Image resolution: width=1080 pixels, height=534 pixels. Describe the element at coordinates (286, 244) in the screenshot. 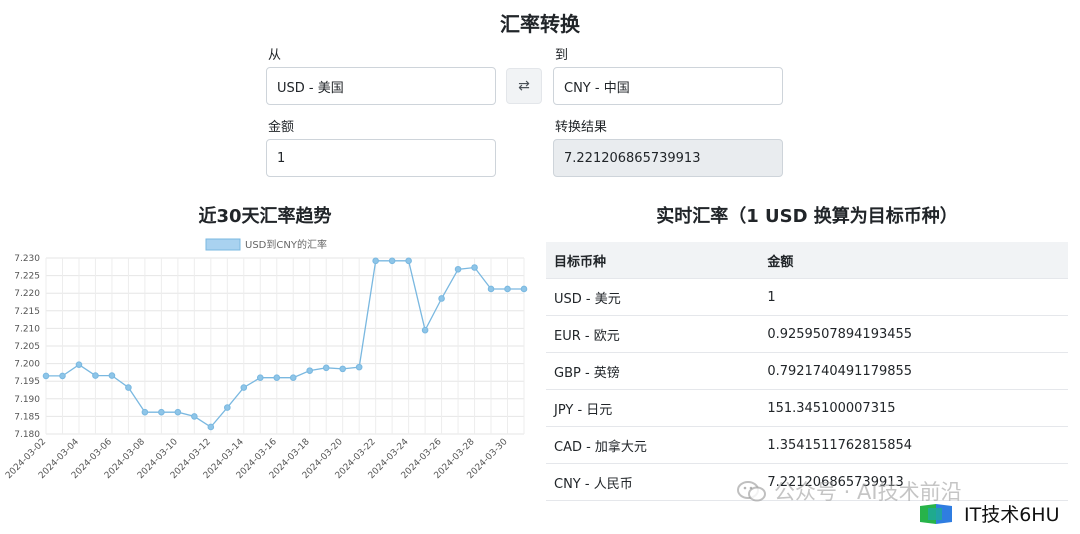

I see `legend-label: USD到CNY的汇率` at that location.